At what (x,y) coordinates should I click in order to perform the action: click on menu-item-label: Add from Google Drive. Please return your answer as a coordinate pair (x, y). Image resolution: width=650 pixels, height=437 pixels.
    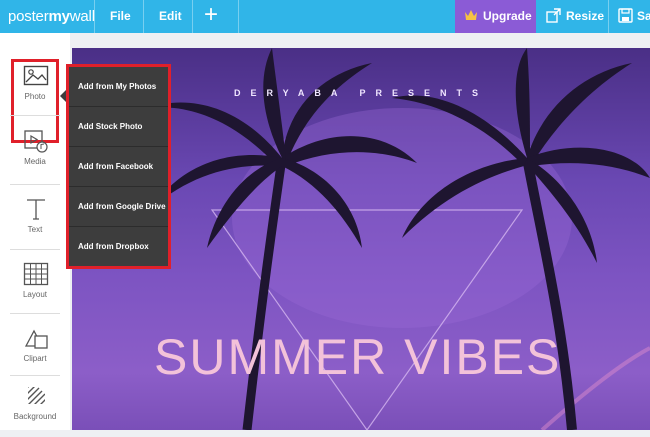
    Looking at the image, I should click on (122, 206).